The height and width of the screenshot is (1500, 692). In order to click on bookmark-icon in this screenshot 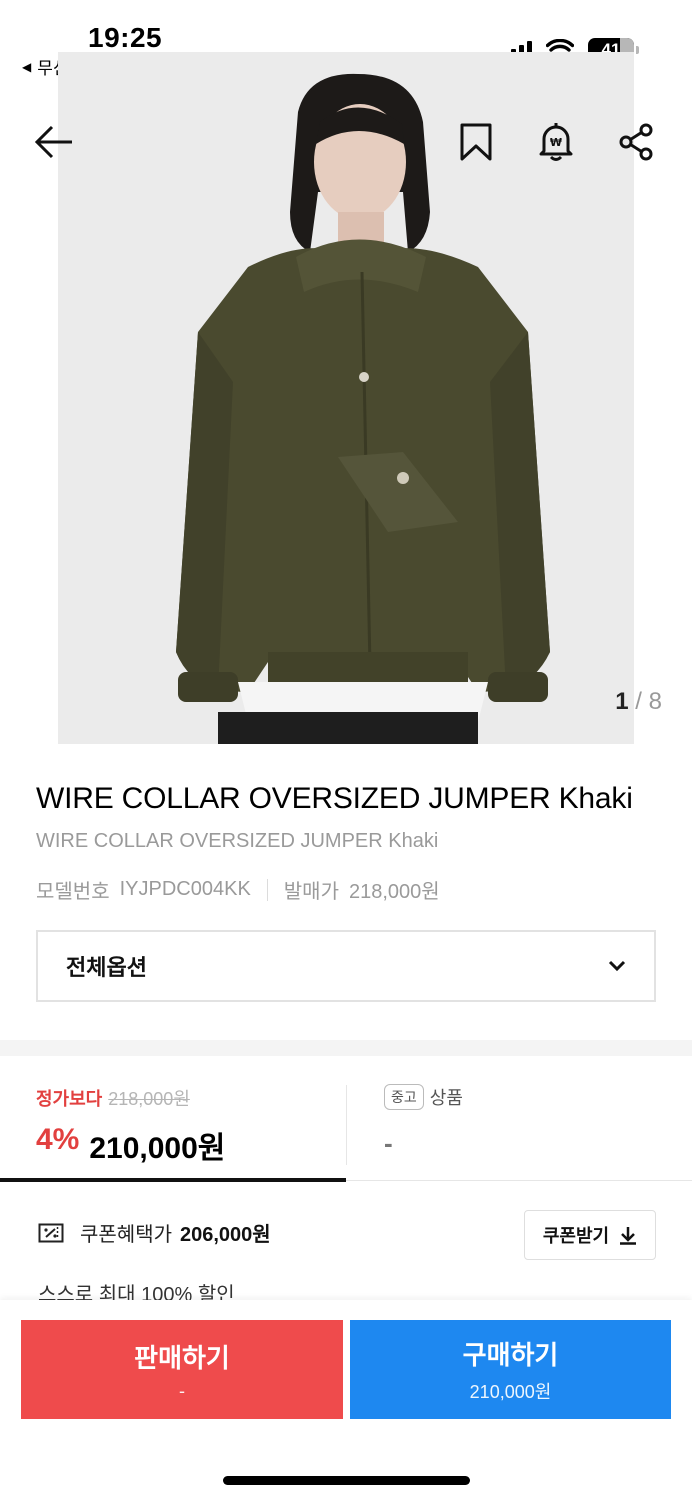, I will do `click(476, 142)`.